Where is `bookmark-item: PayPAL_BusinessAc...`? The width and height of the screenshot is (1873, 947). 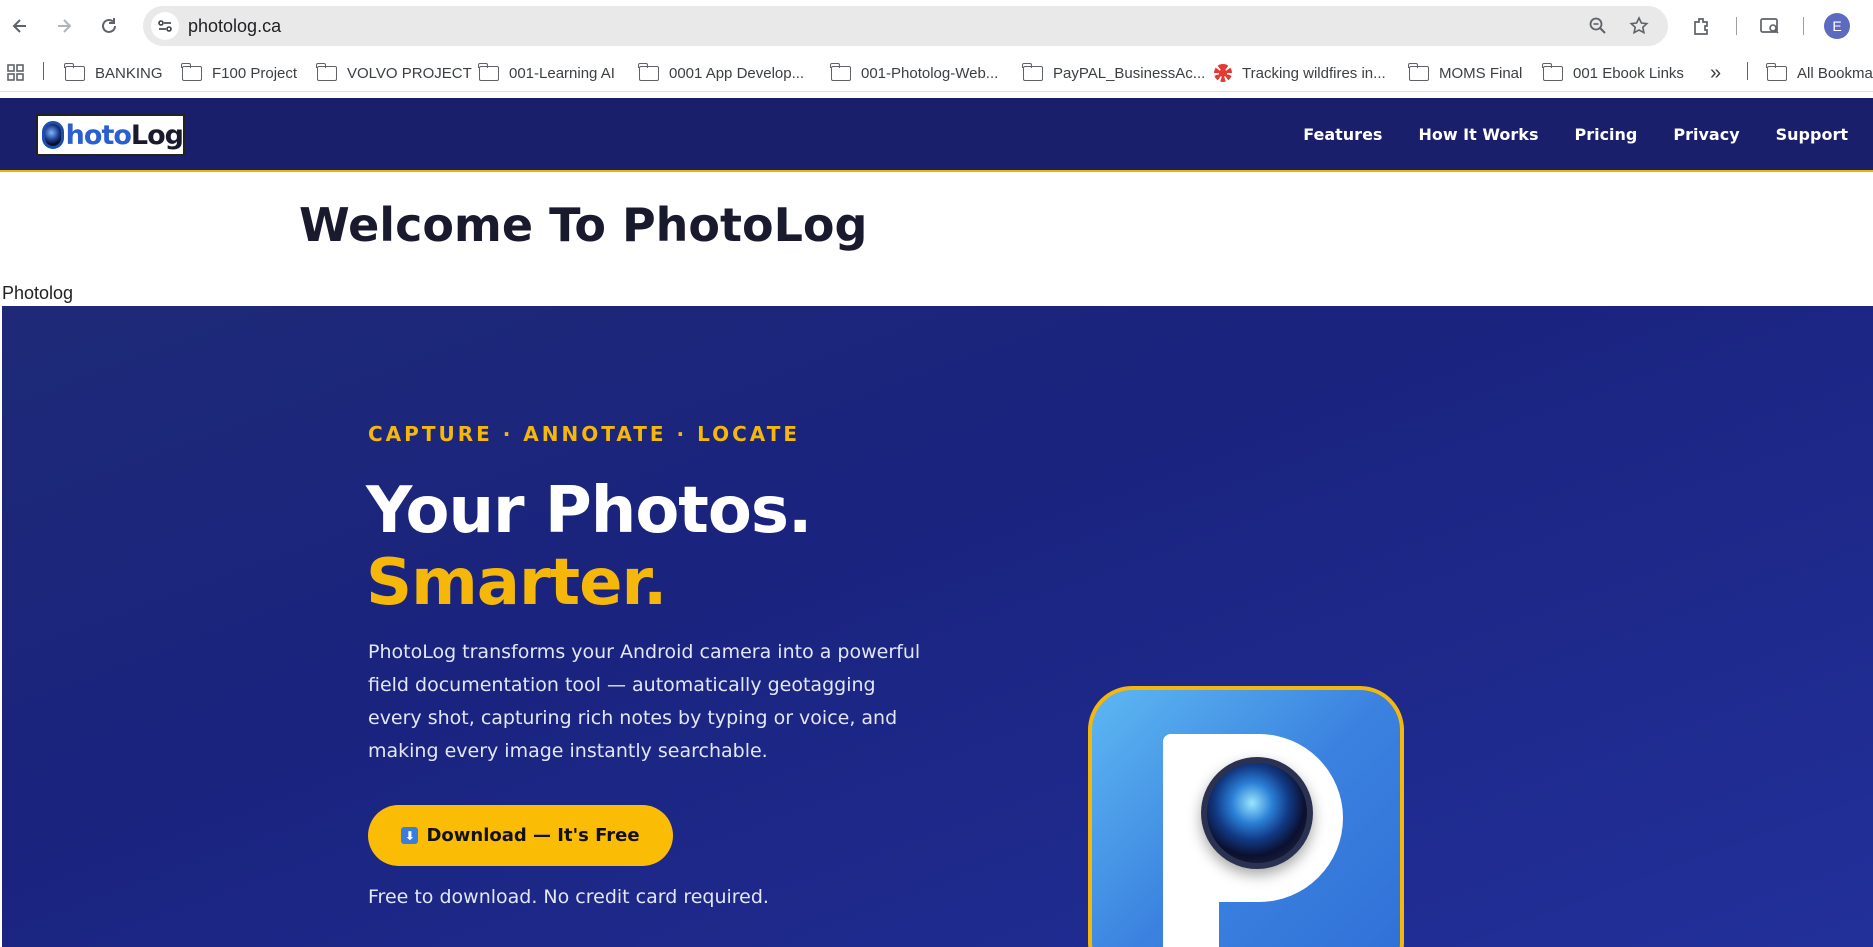 bookmark-item: PayPAL_BusinessAc... is located at coordinates (1113, 73).